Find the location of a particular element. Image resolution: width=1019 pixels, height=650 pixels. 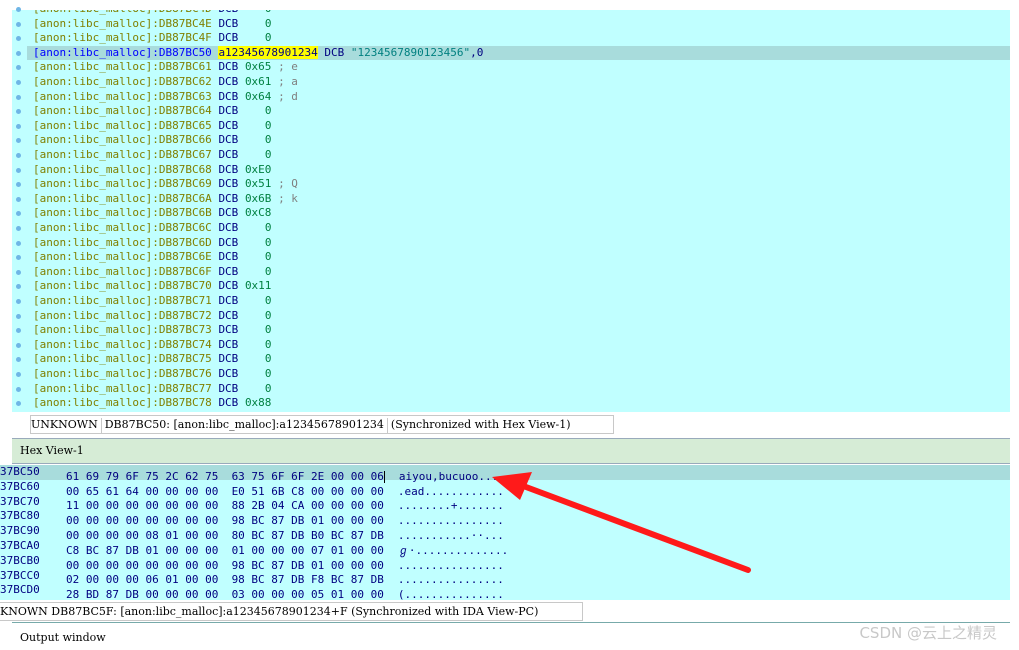

disasm-line: [anon:libc_malloc]:DB87BC65 DCB 0 is located at coordinates (152, 126).